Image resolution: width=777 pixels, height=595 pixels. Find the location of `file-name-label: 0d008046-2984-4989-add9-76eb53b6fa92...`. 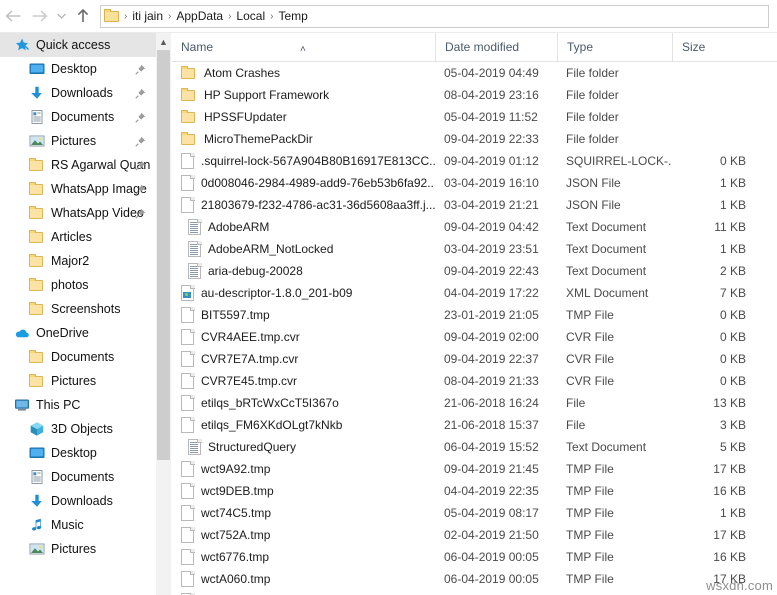

file-name-label: 0d008046-2984-4989-add9-76eb53b6fa92... is located at coordinates (318, 183).